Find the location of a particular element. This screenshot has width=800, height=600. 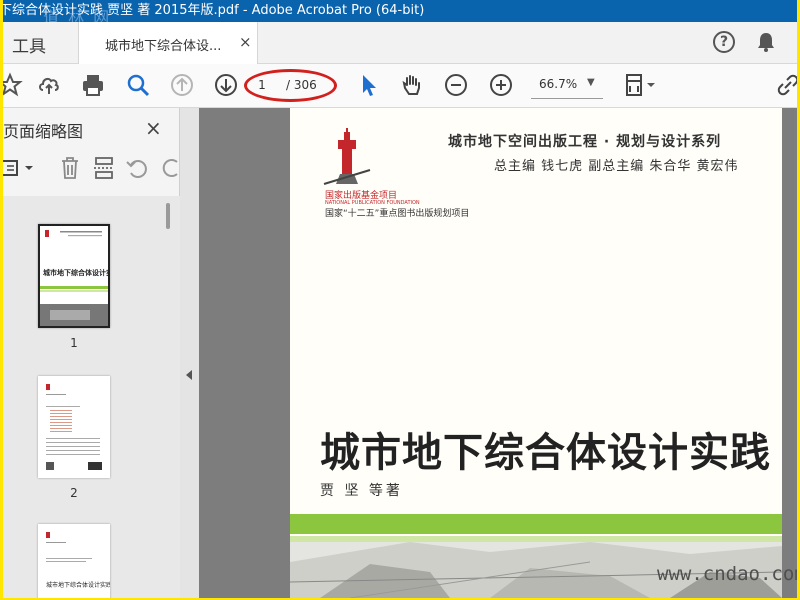

upload-icon is located at coordinates (49, 85).